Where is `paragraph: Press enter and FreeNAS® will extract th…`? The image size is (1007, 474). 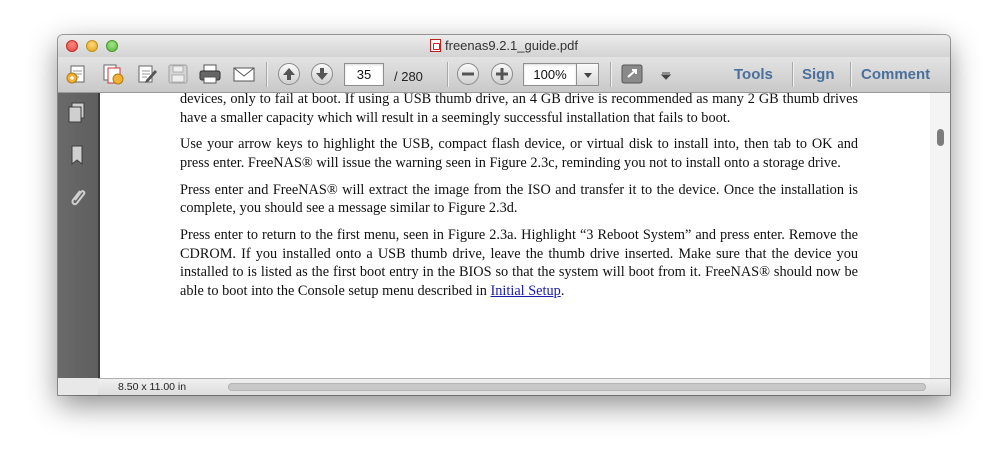
paragraph: Press enter and FreeNAS® will extract th… is located at coordinates (519, 199).